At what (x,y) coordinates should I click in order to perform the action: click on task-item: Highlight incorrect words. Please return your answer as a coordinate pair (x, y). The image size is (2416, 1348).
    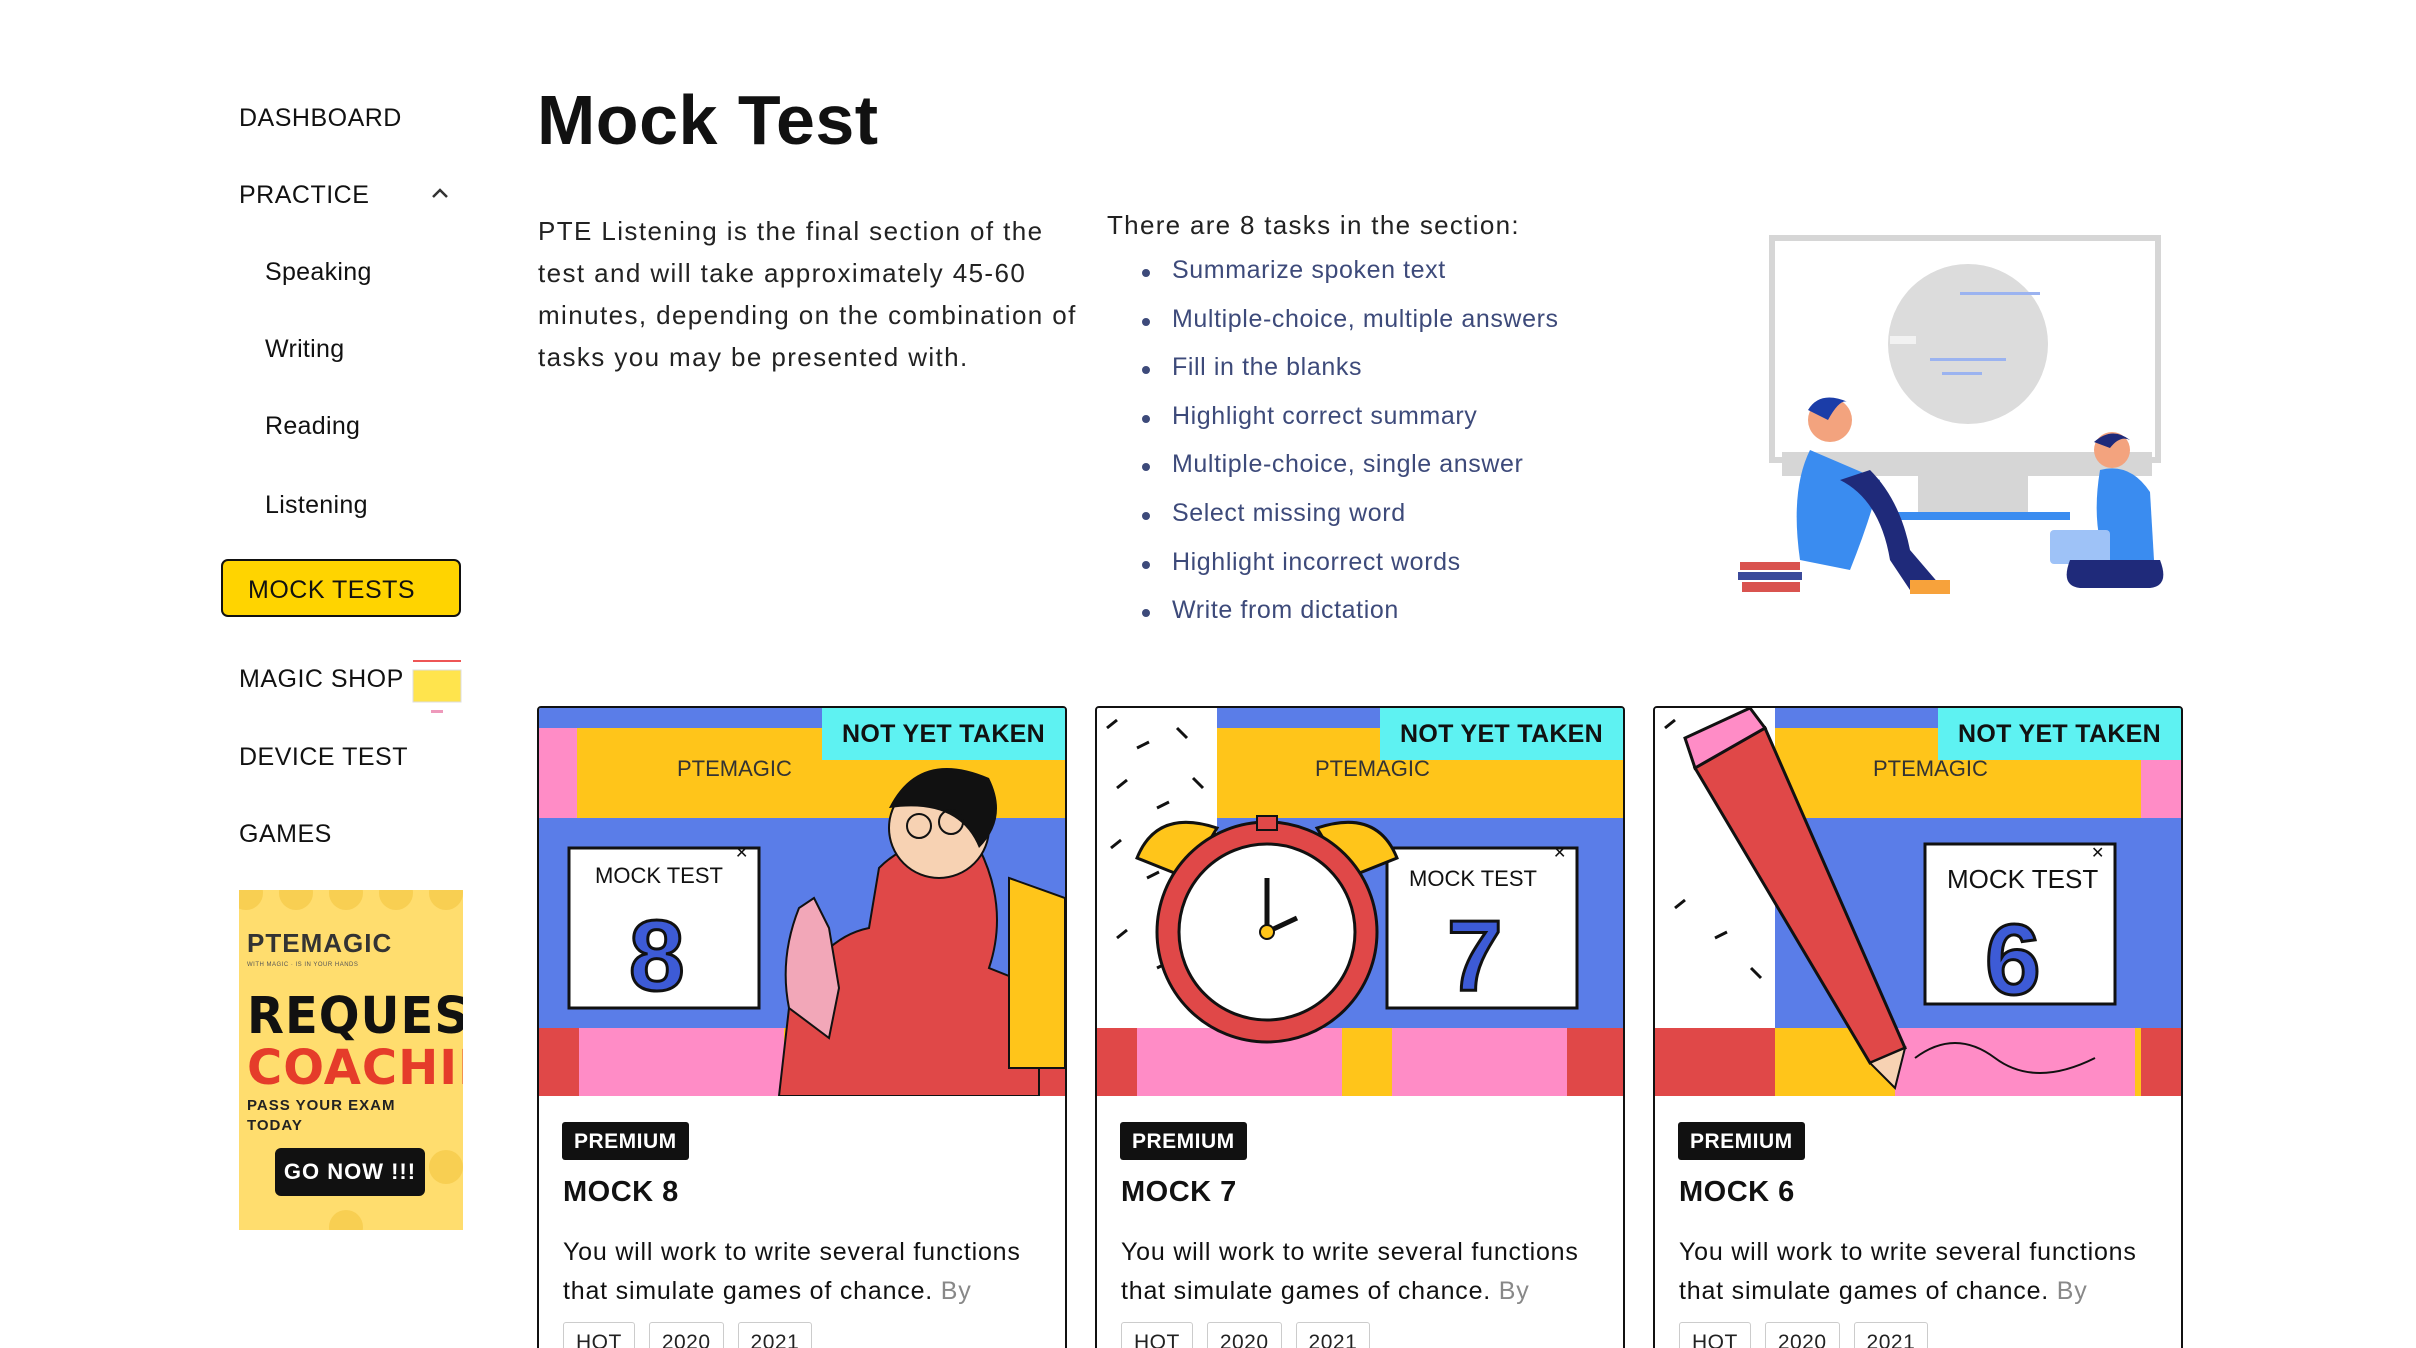
    Looking at the image, I should click on (1350, 572).